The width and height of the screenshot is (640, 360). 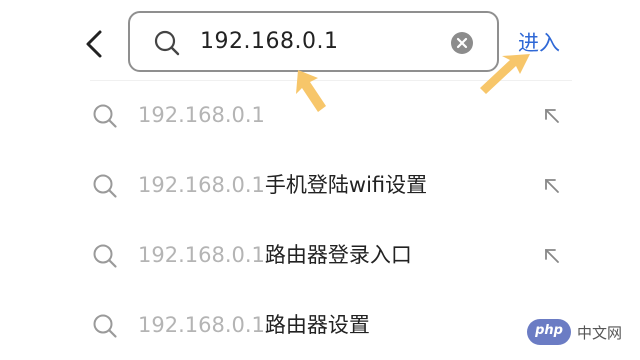 I want to click on back-button, so click(x=95, y=44).